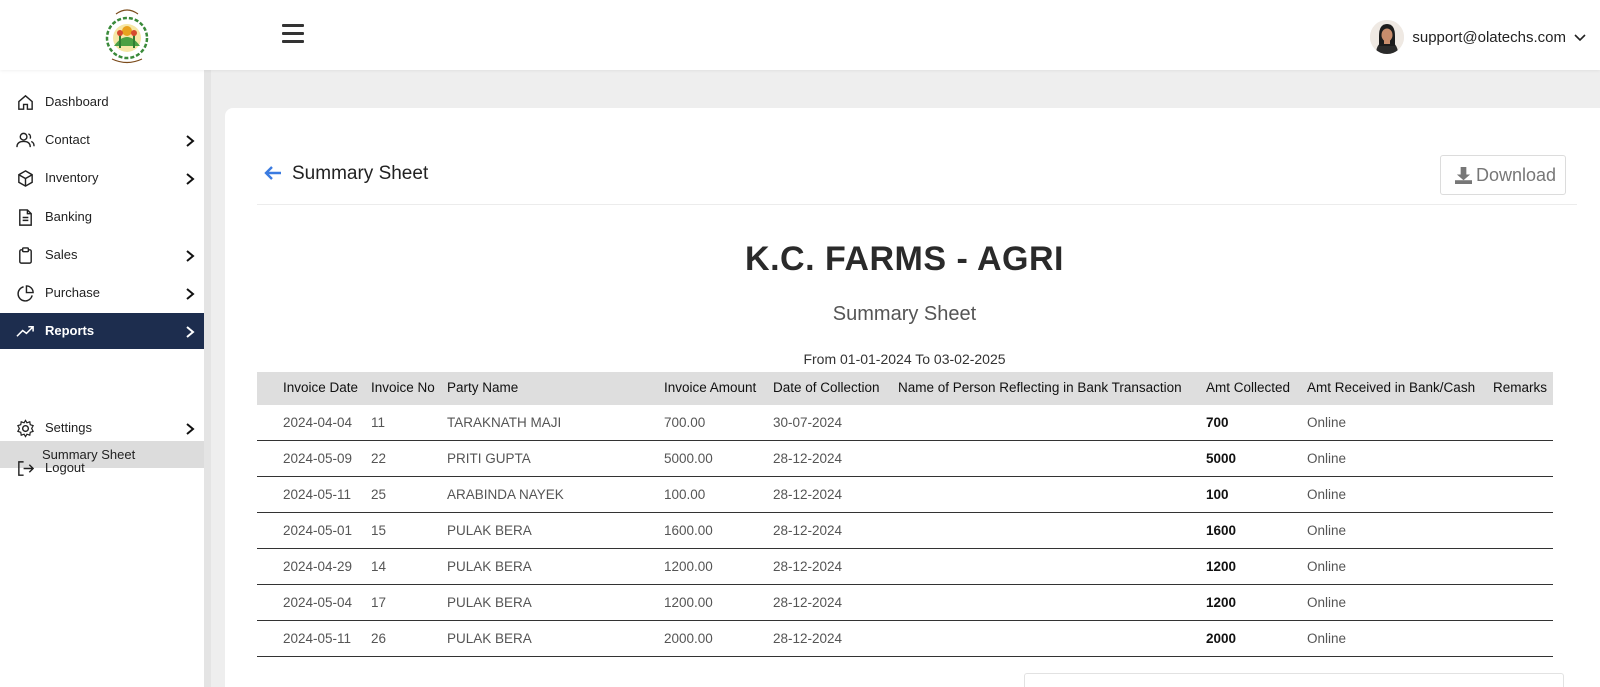 The height and width of the screenshot is (687, 1600). I want to click on sidebar-scrollbar, so click(207, 378).